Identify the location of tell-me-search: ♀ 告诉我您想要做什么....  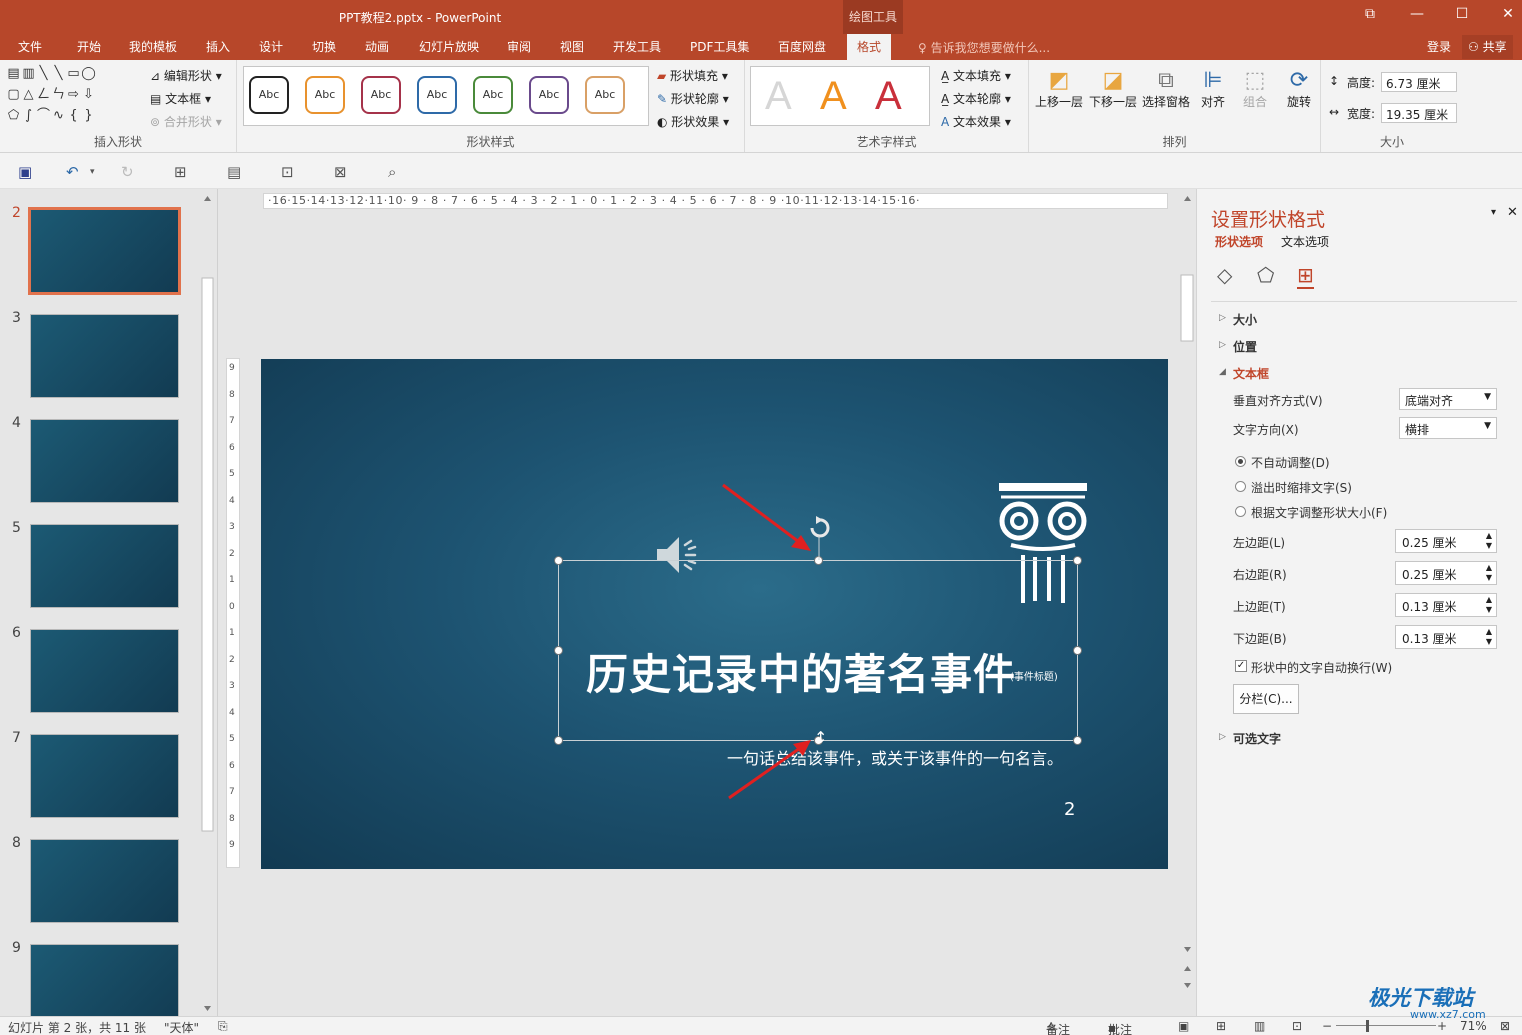
(984, 47).